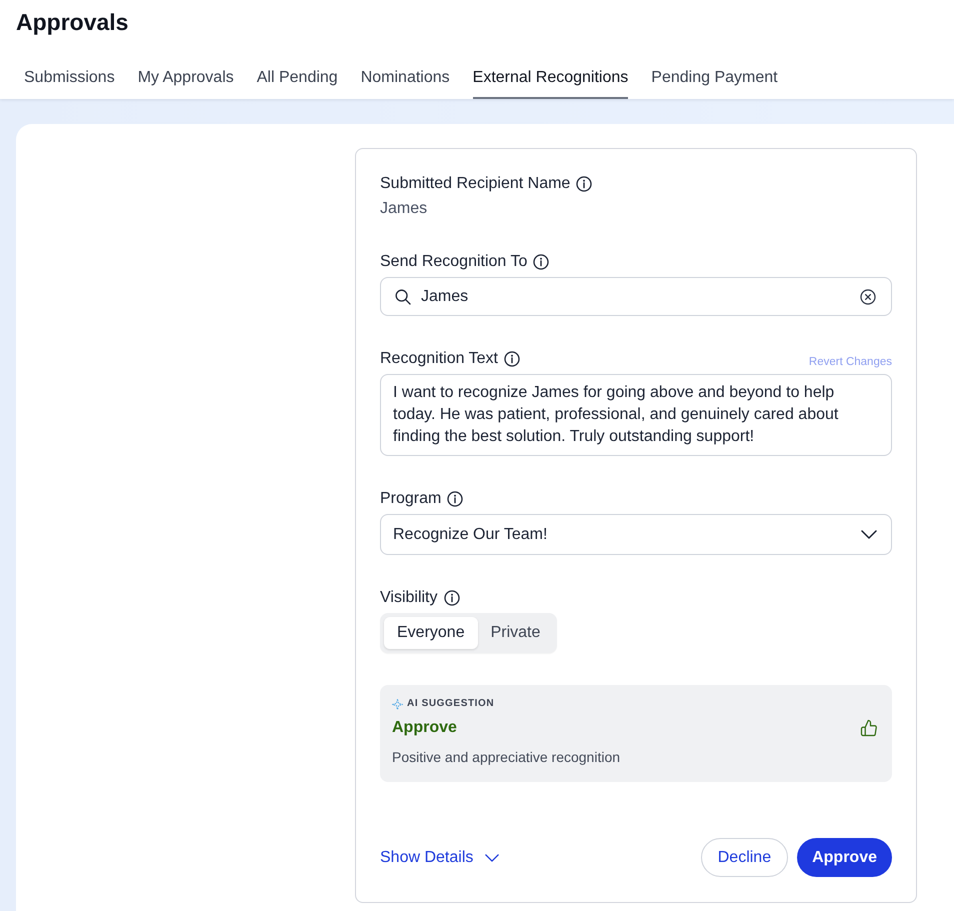  Describe the element at coordinates (424, 728) in the screenshot. I see `suggestion-verdict: Approve` at that location.